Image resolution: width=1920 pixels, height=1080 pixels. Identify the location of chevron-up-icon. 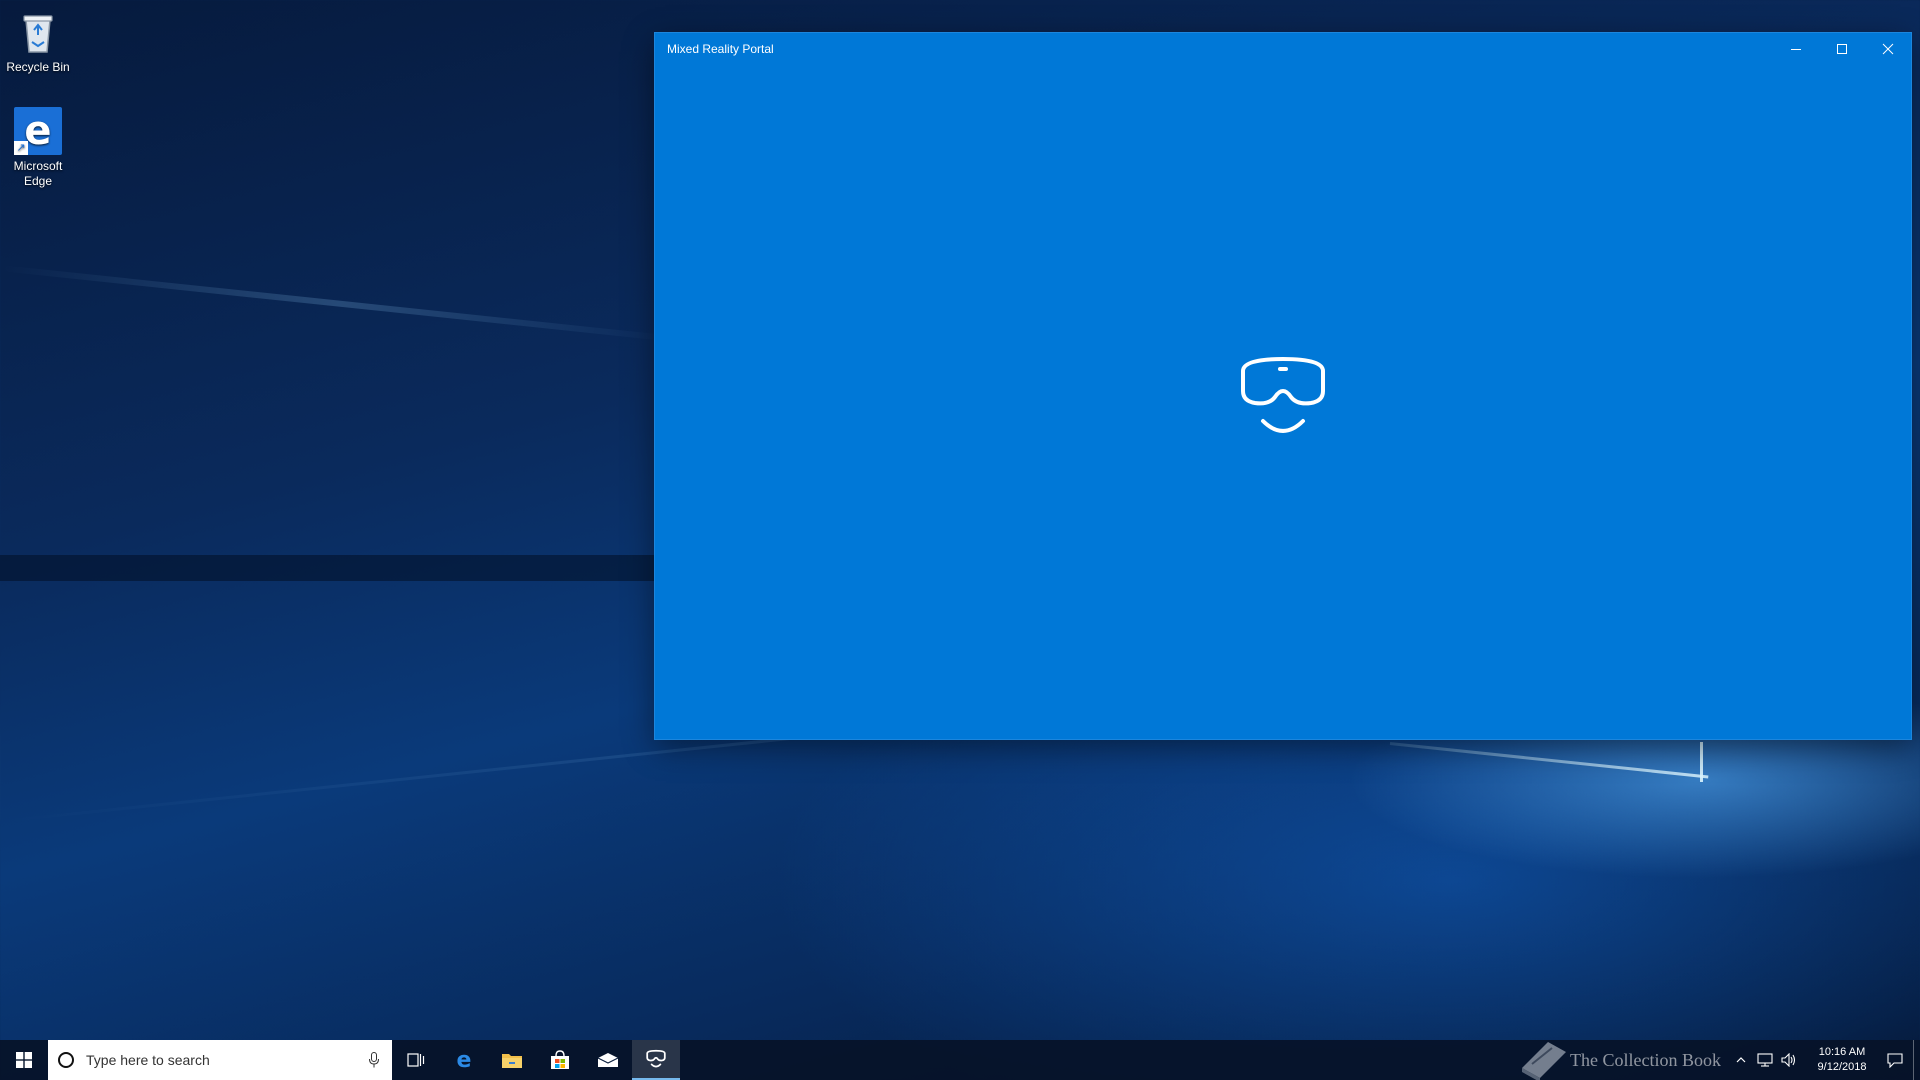
(1741, 1060).